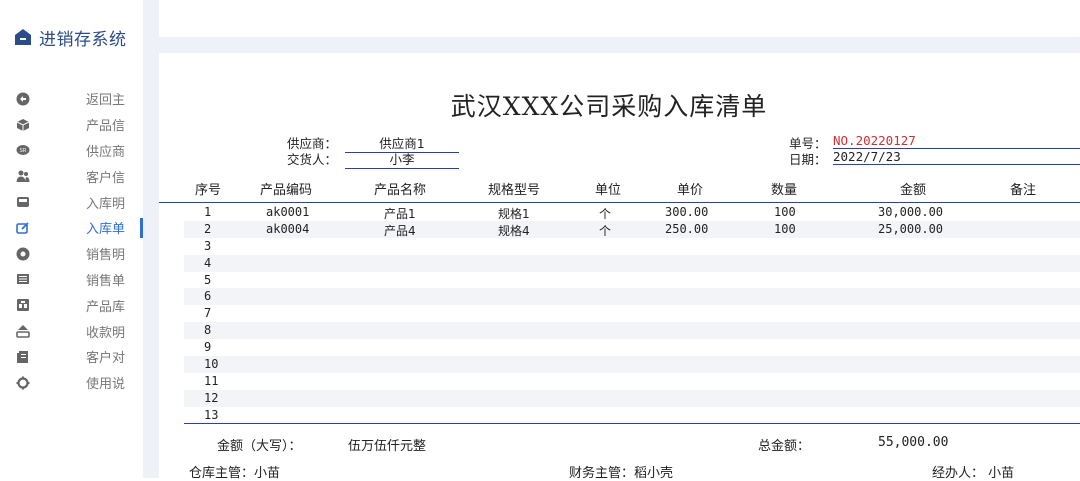 This screenshot has height=481, width=1080. Describe the element at coordinates (514, 190) in the screenshot. I see `column-header: 规格型号` at that location.